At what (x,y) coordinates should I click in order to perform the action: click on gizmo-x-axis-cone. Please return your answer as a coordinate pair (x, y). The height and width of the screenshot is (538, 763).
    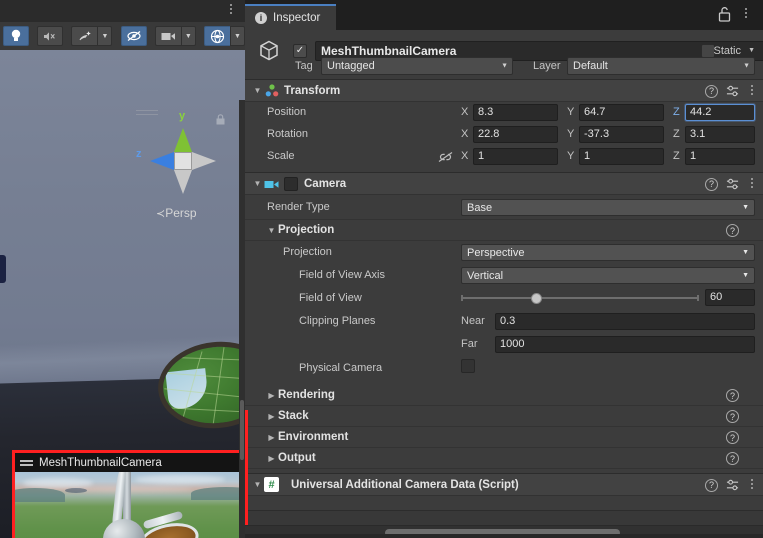
    Looking at the image, I should click on (204, 161).